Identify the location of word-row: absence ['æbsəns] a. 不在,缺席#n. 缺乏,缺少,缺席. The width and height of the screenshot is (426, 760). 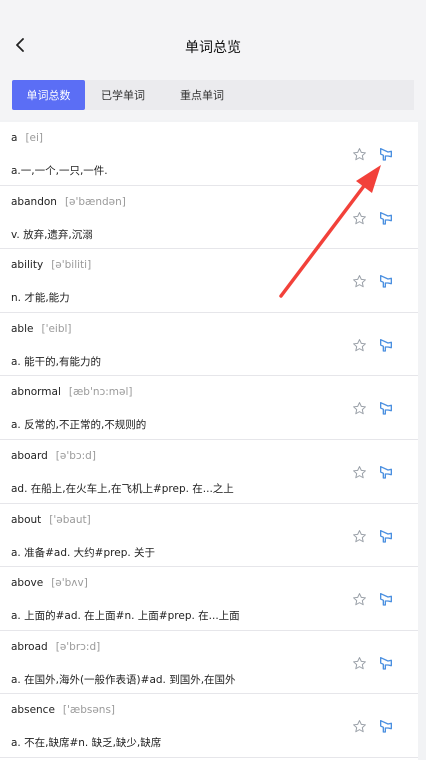
(209, 726).